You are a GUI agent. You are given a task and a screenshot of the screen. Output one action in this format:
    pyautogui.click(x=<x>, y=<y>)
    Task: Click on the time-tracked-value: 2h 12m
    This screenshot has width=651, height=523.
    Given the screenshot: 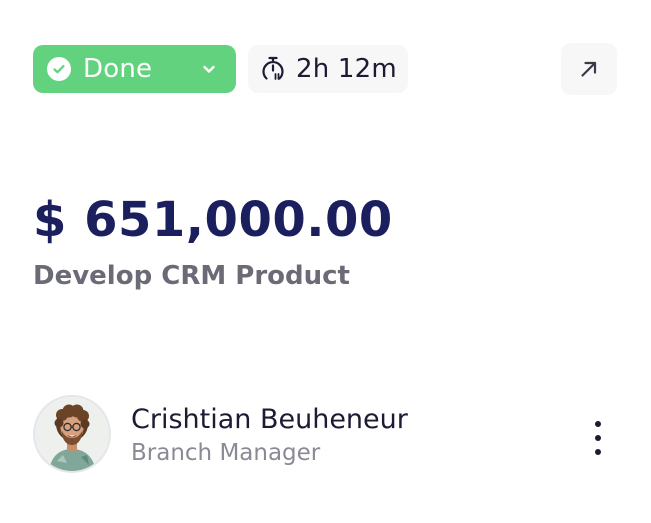 What is the action you would take?
    pyautogui.click(x=346, y=69)
    